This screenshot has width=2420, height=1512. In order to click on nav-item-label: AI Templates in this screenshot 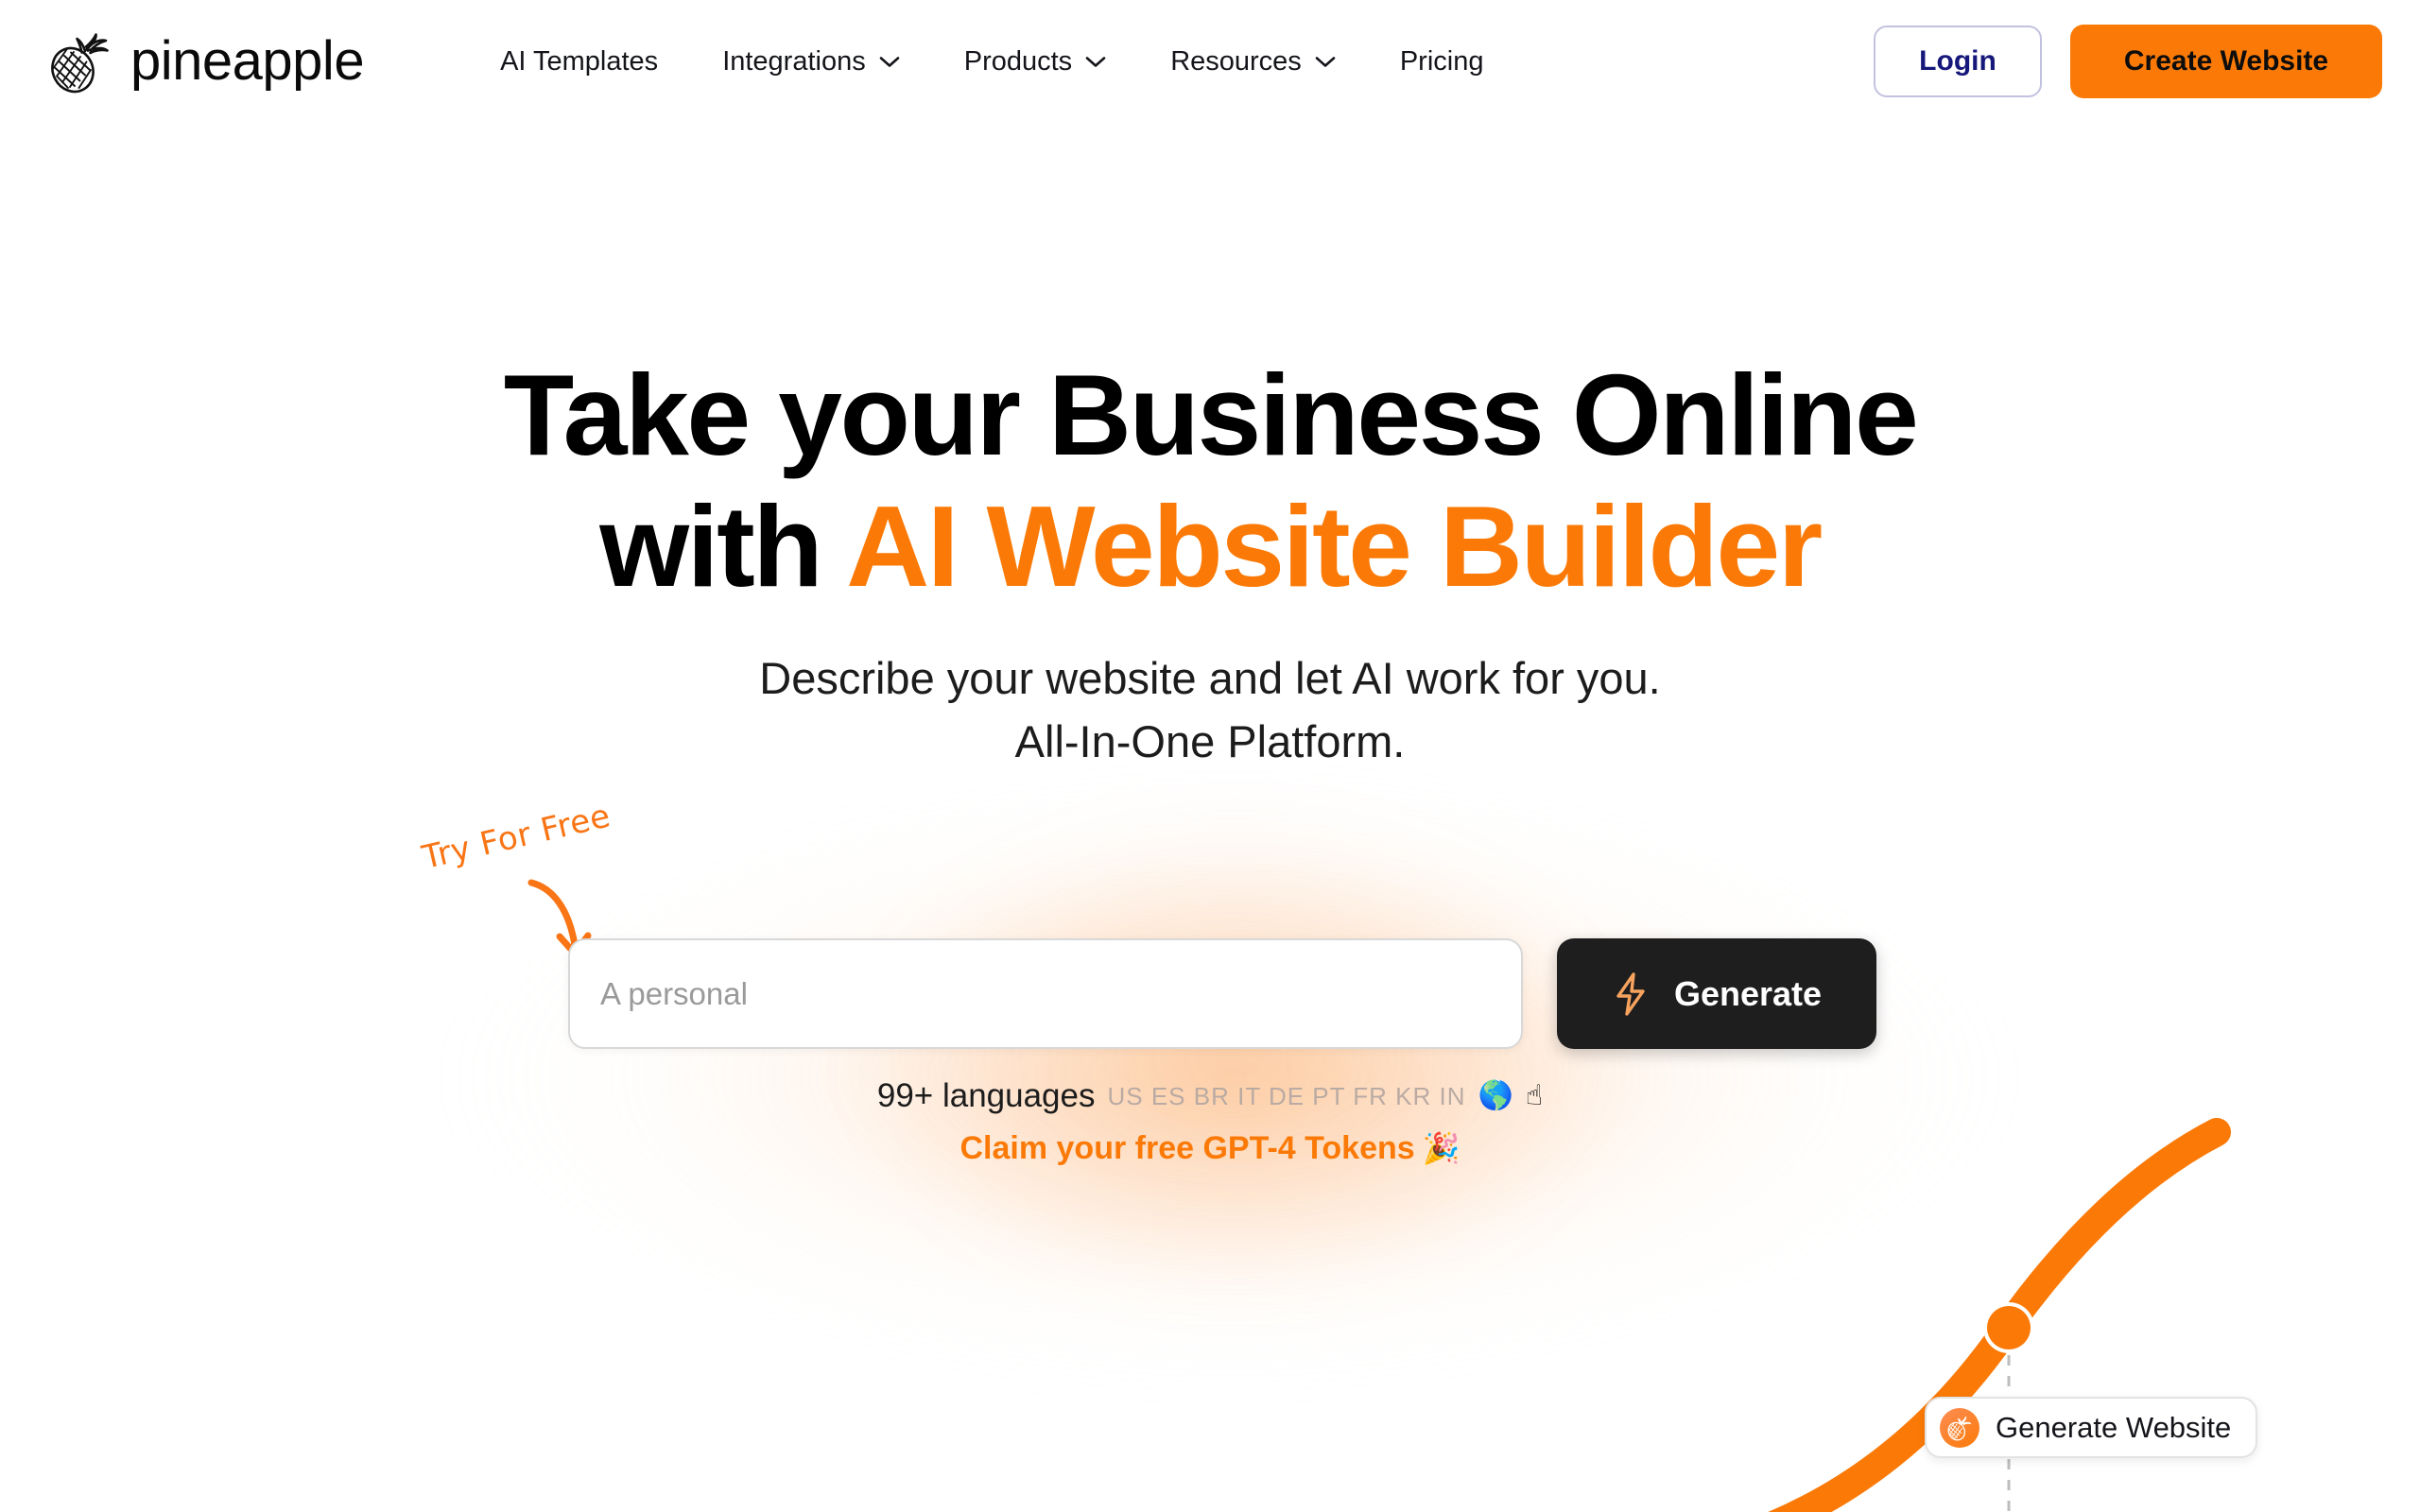, I will do `click(579, 61)`.